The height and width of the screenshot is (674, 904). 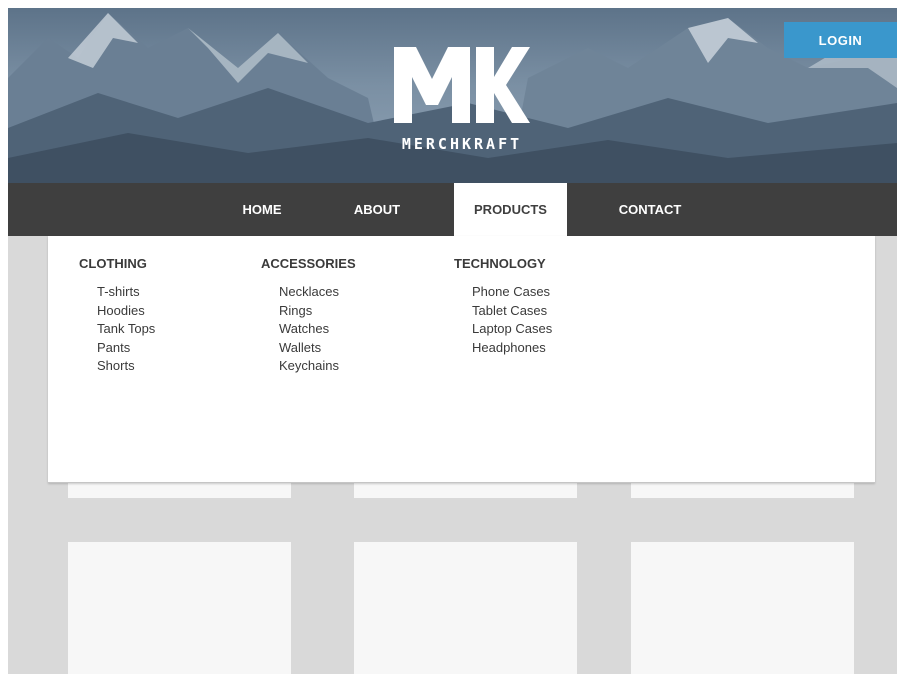 What do you see at coordinates (510, 209) in the screenshot?
I see `nav-products: PRODUCTS` at bounding box center [510, 209].